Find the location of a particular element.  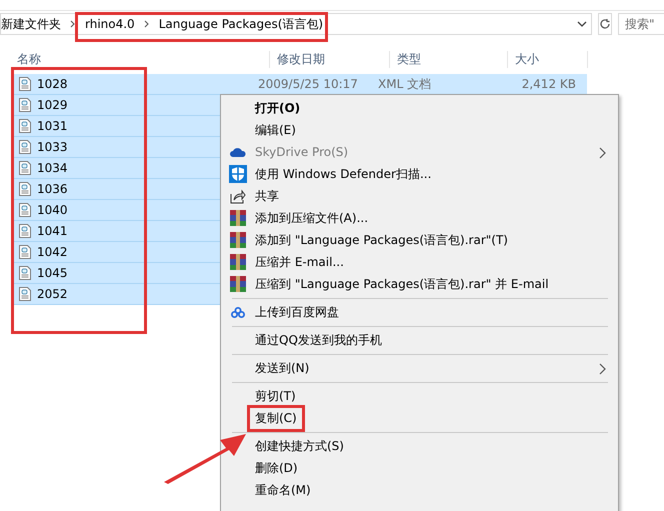

menu-item: 重命名(M) is located at coordinates (419, 490).